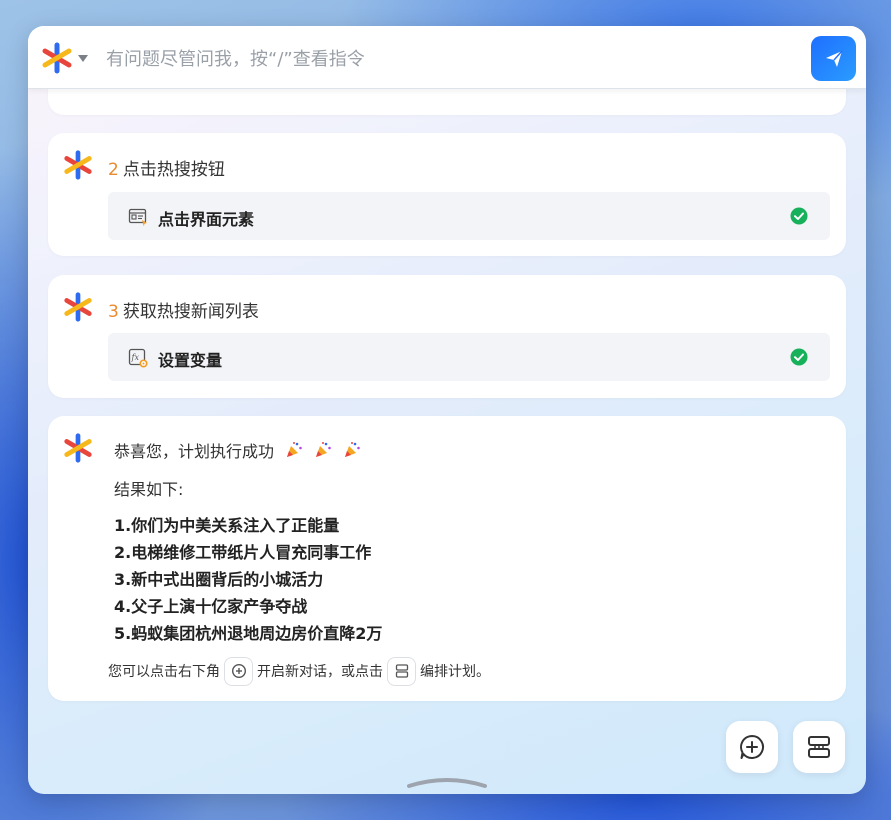 Image resolution: width=891 pixels, height=820 pixels. I want to click on action-item: 点击界面元素, so click(469, 216).